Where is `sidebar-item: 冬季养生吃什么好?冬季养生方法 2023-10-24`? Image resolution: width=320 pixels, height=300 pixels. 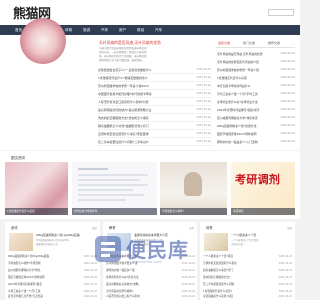
sidebar-item: 冬季养生吃什么好?冬季养生方法 2023-10-24 is located at coordinates (256, 102).